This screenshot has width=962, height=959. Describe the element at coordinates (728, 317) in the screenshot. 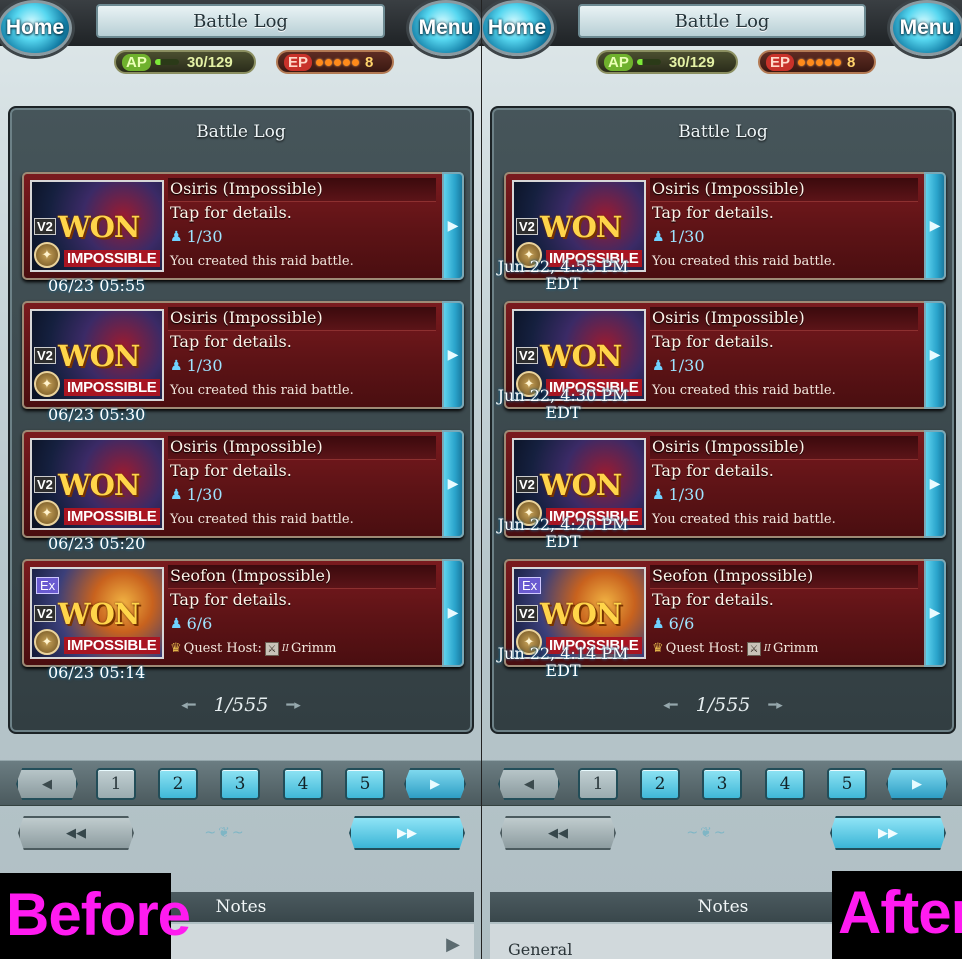

I see `raid-name: Osiris (Impossible)` at that location.